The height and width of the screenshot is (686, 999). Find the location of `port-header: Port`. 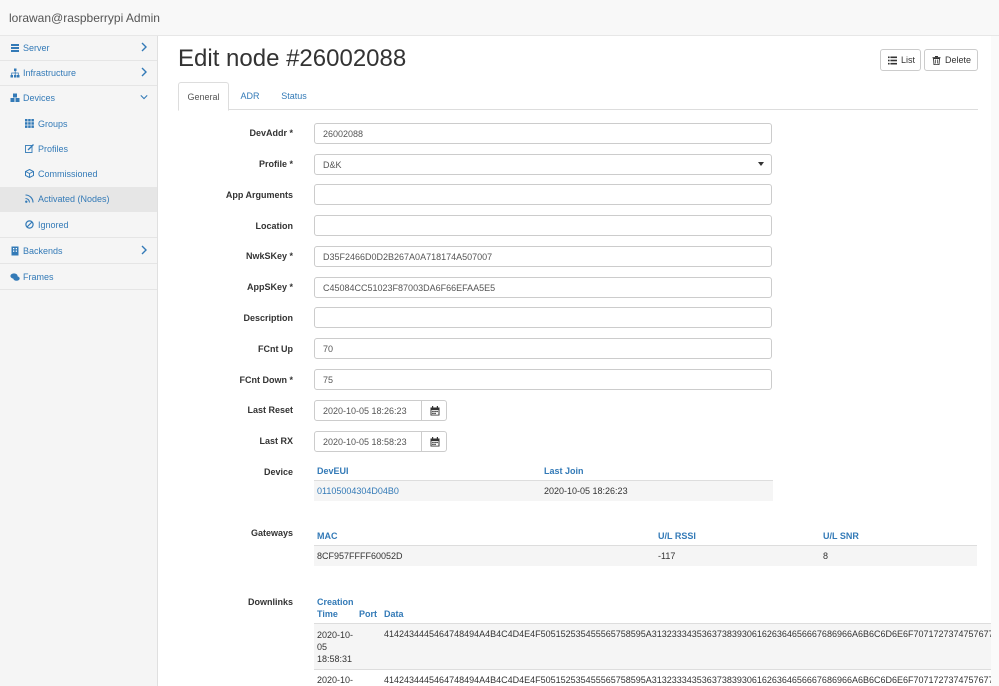

port-header: Port is located at coordinates (368, 614).